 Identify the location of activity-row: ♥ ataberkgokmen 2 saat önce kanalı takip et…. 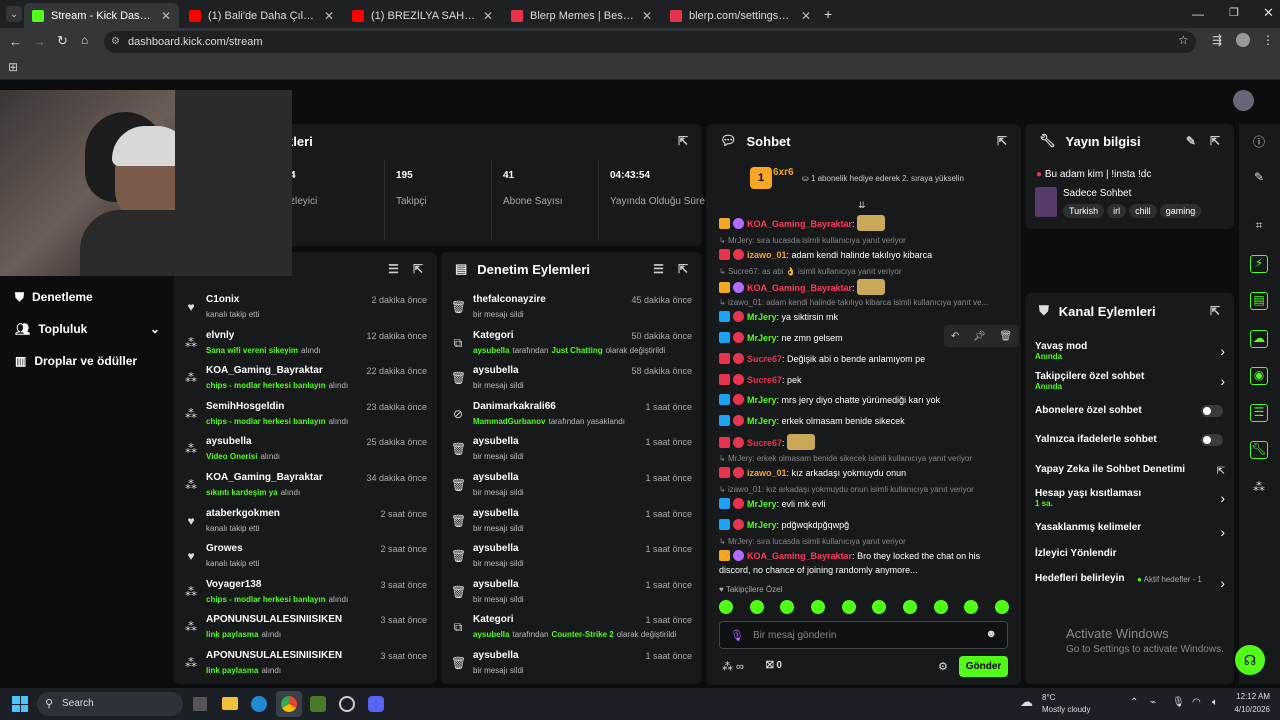
(305, 522).